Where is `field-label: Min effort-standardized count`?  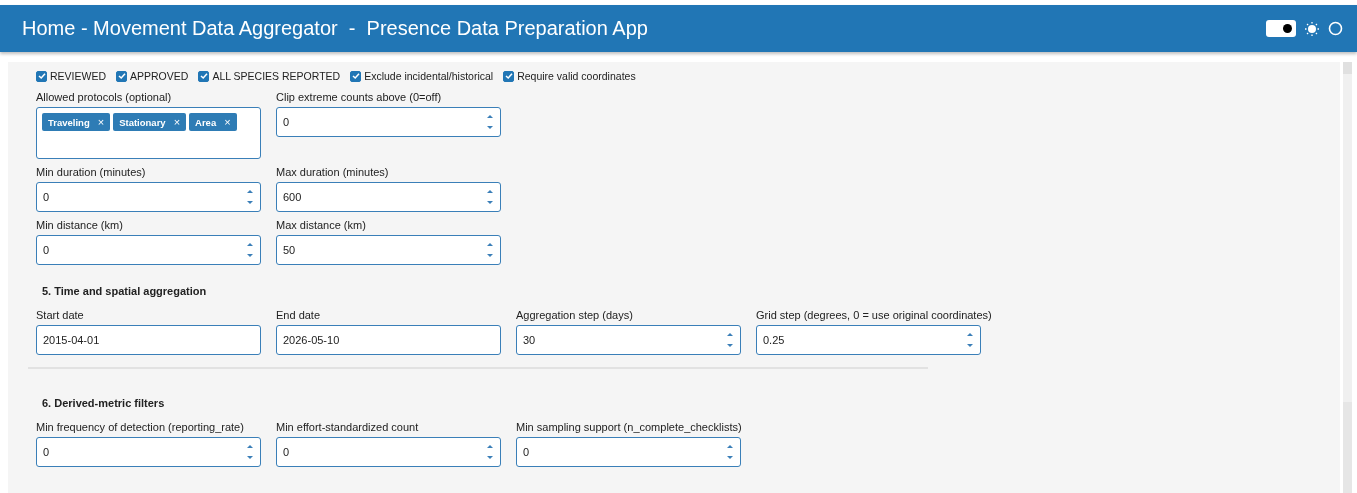 field-label: Min effort-standardized count is located at coordinates (347, 428).